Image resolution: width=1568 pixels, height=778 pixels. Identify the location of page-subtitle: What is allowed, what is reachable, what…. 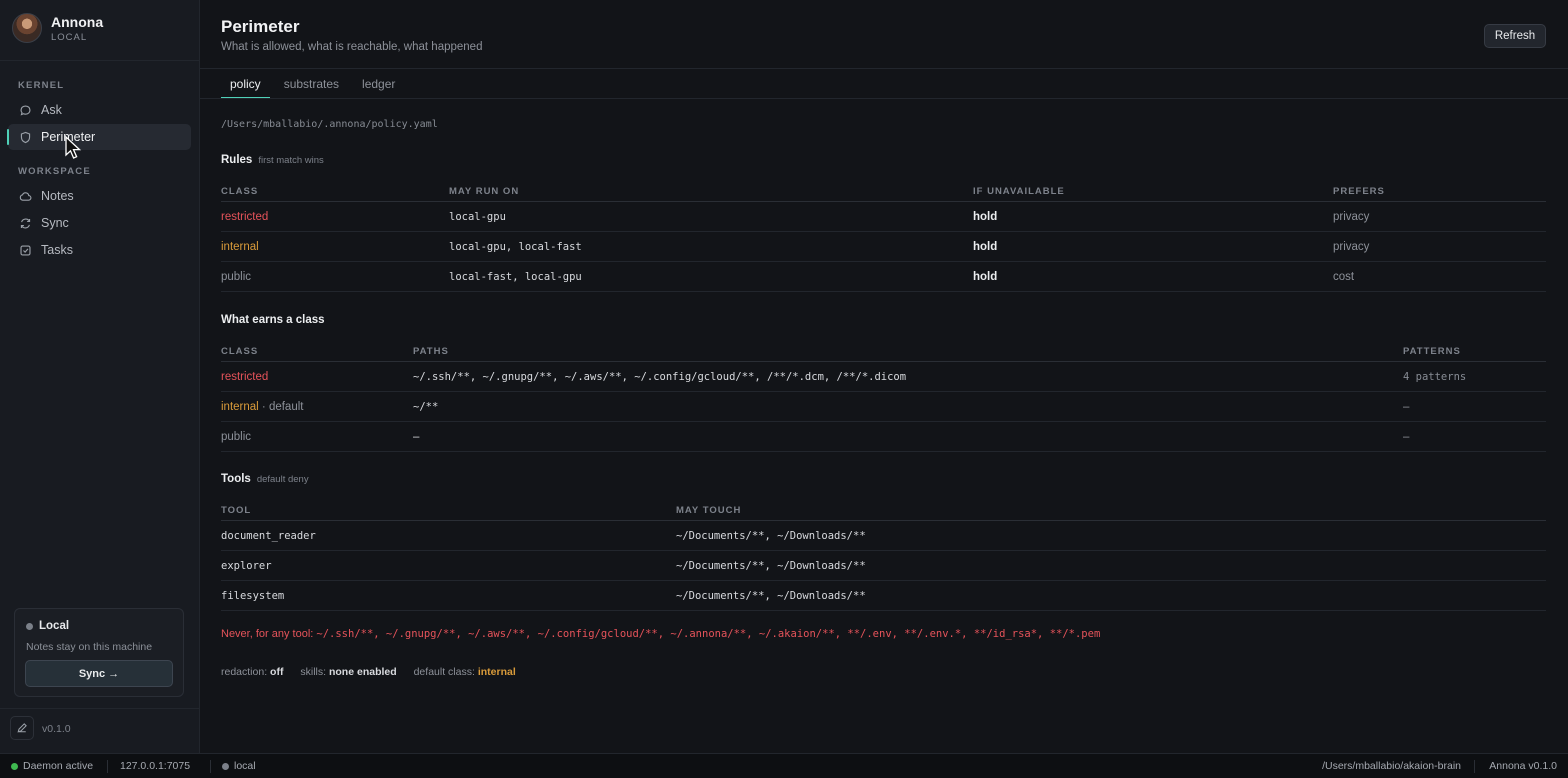
(352, 47).